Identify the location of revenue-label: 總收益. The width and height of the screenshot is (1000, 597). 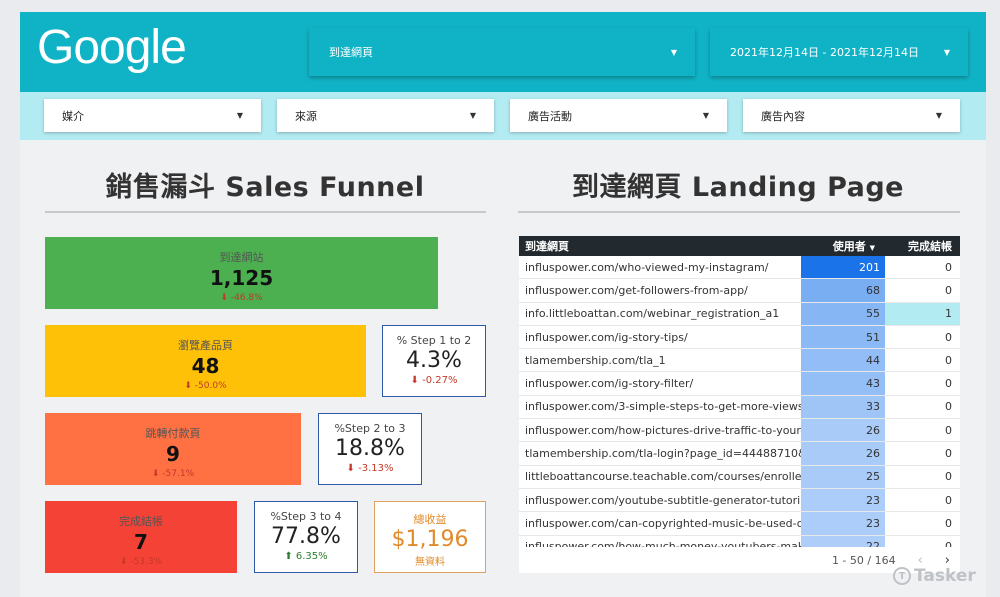
(430, 519).